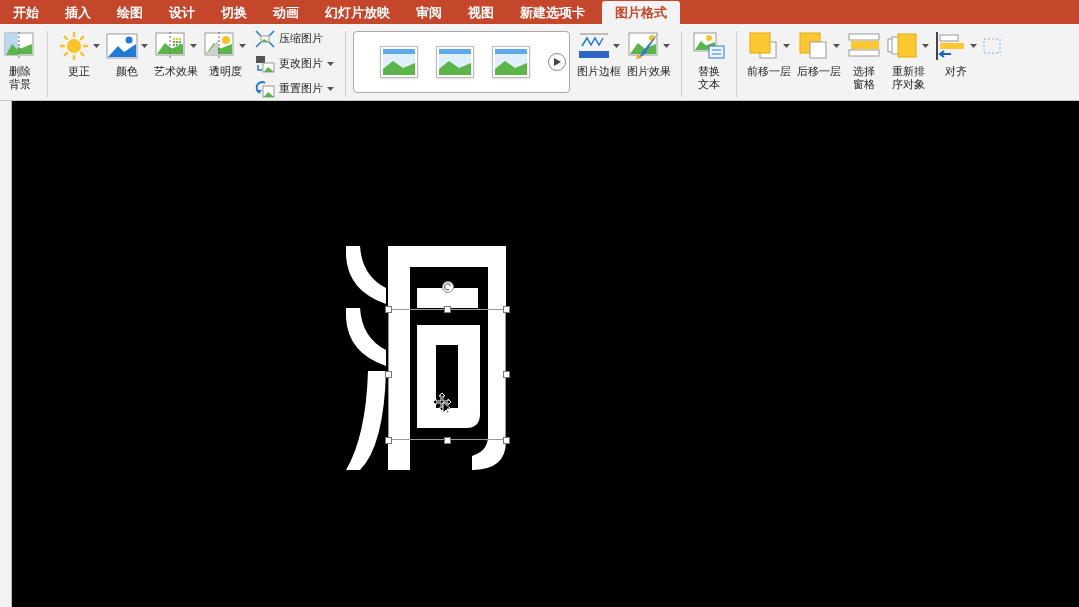  Describe the element at coordinates (644, 46) in the screenshot. I see `picture-brush-icon` at that location.